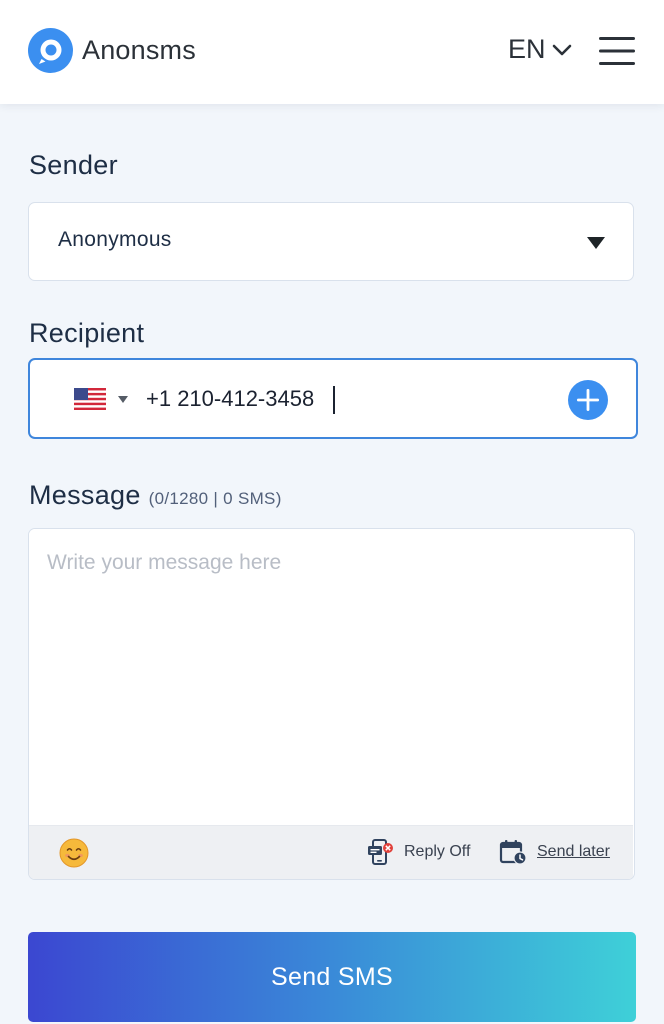 The width and height of the screenshot is (664, 1024). I want to click on chevron-down-icon, so click(561, 49).